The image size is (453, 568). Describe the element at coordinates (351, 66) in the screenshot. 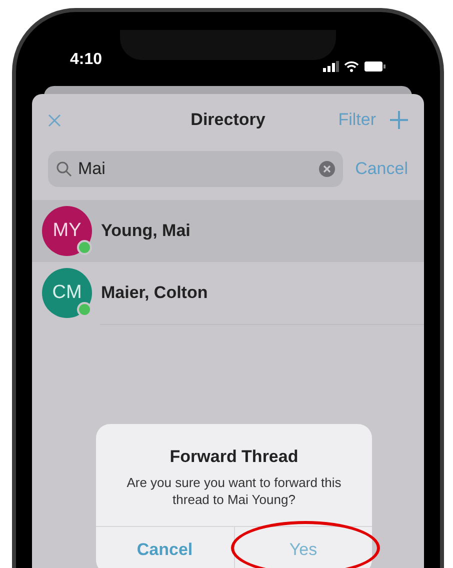

I see `wifi-icon` at that location.